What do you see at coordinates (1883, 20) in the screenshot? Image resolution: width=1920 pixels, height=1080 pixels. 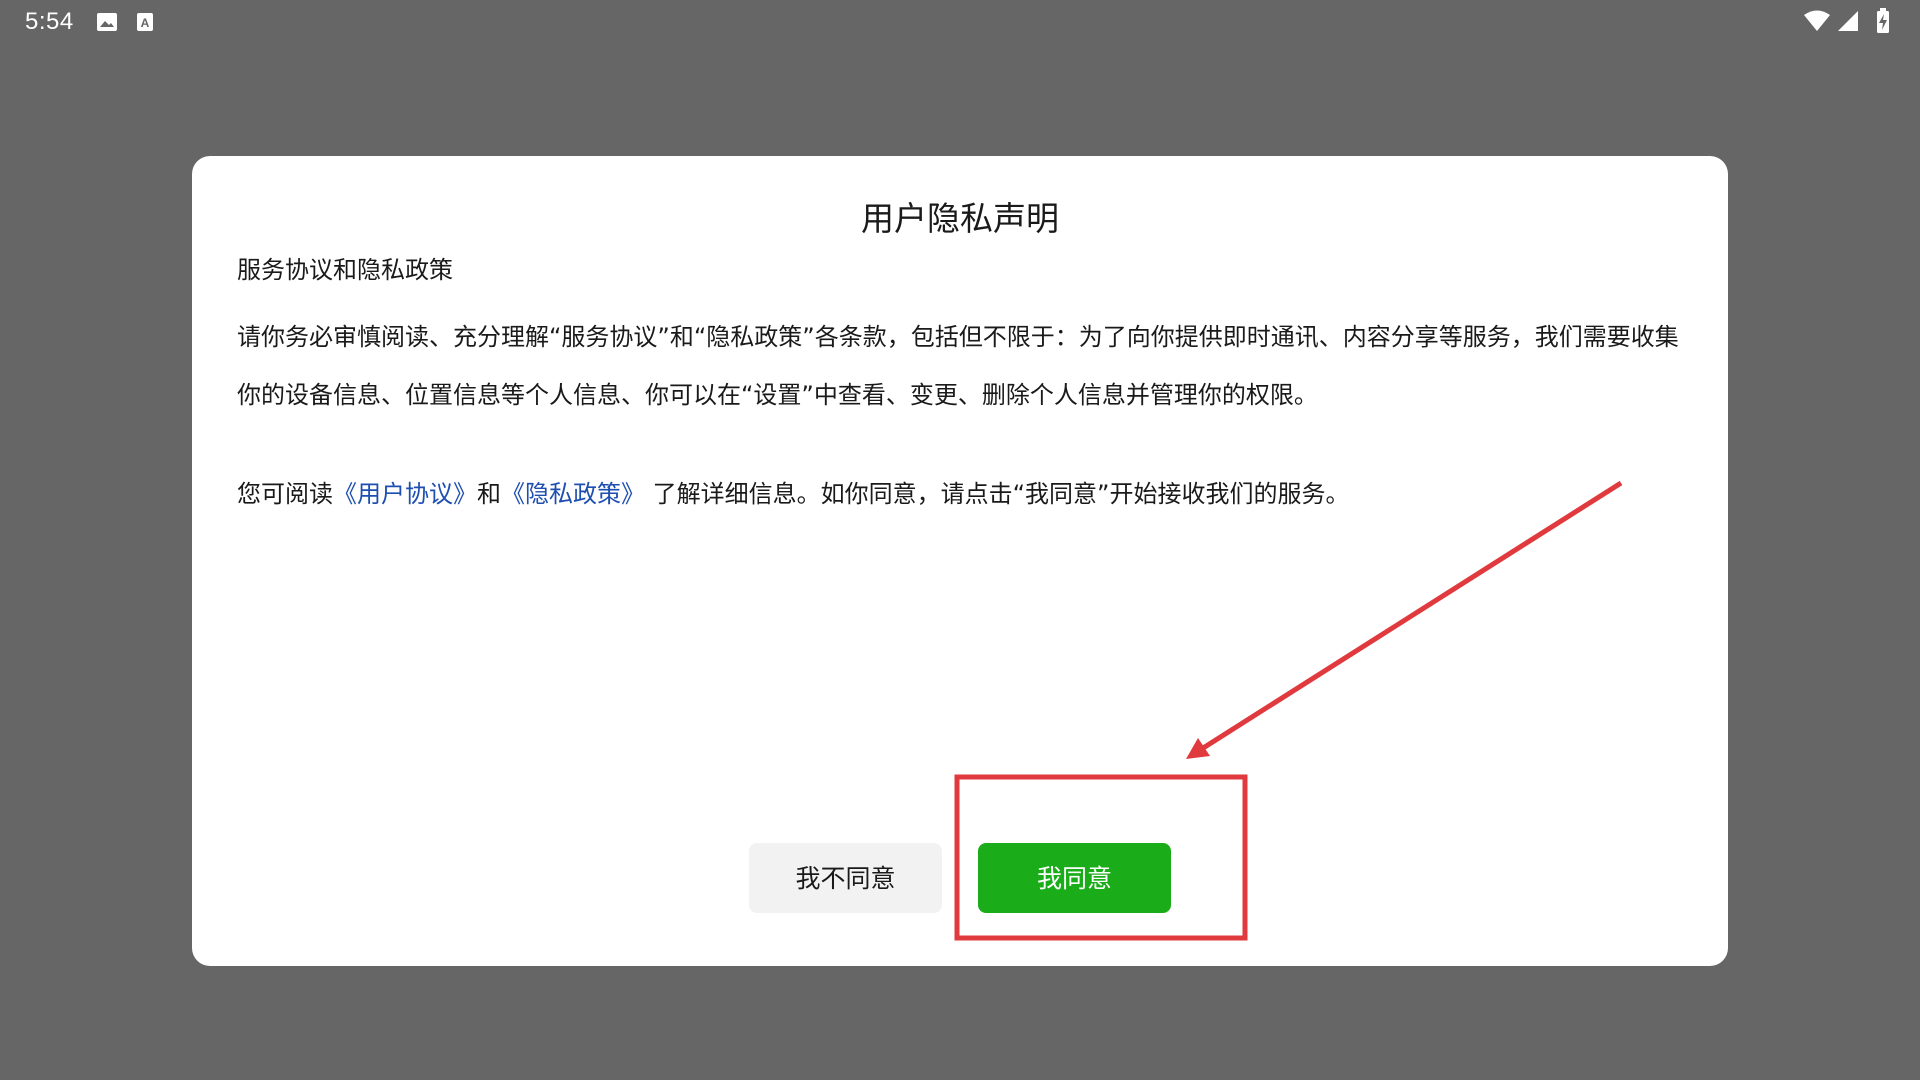 I see `battery-charging-icon` at bounding box center [1883, 20].